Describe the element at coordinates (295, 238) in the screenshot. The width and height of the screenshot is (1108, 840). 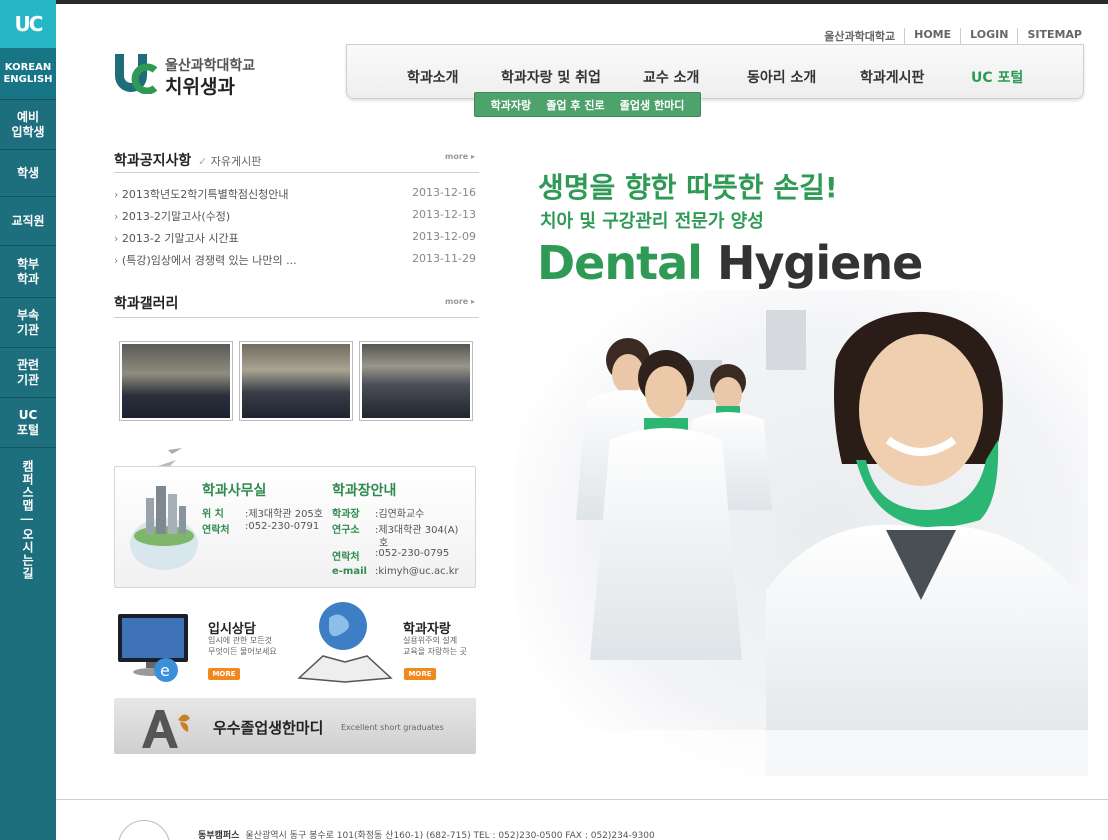
I see `notice-item: › 2013-2 기말고사 시간표 2013-12-09` at that location.